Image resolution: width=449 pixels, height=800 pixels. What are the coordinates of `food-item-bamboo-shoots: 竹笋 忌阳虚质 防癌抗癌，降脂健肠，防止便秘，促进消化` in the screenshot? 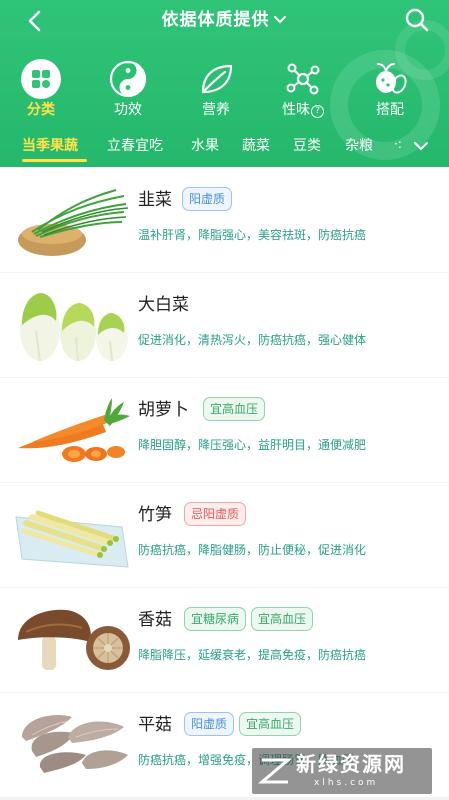 It's located at (224, 535).